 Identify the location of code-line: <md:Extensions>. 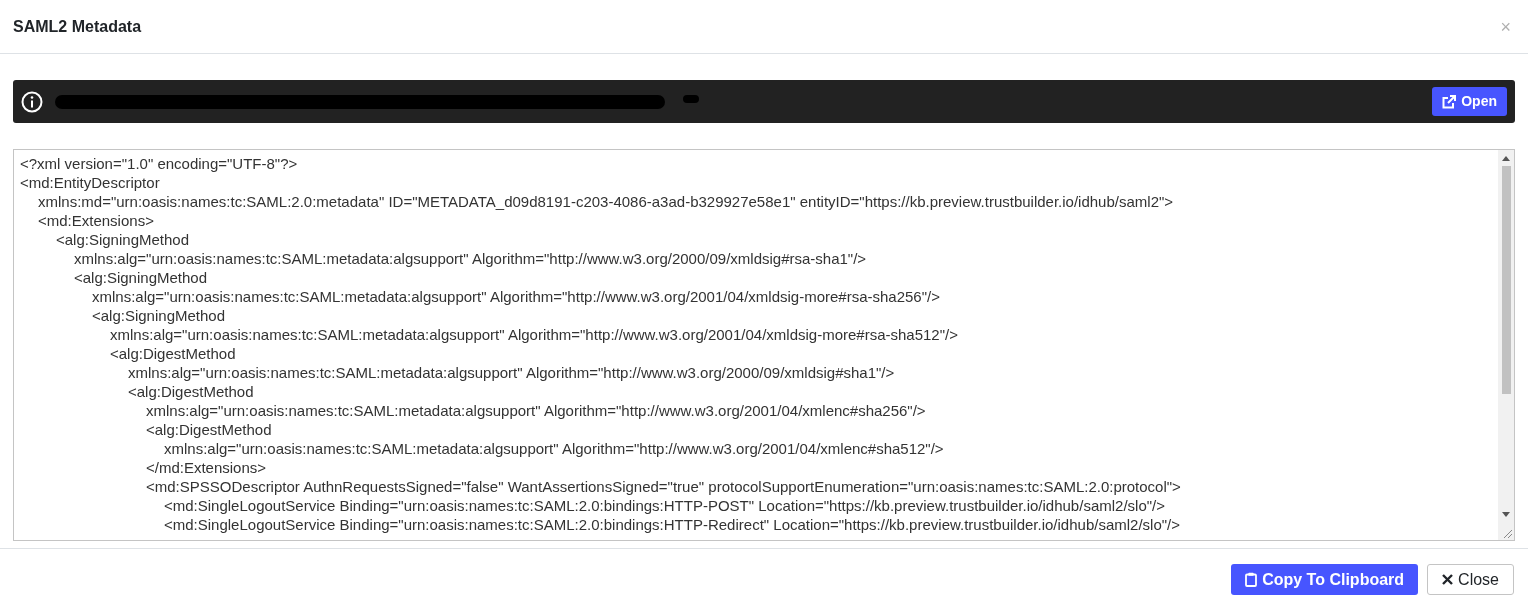
(96, 220).